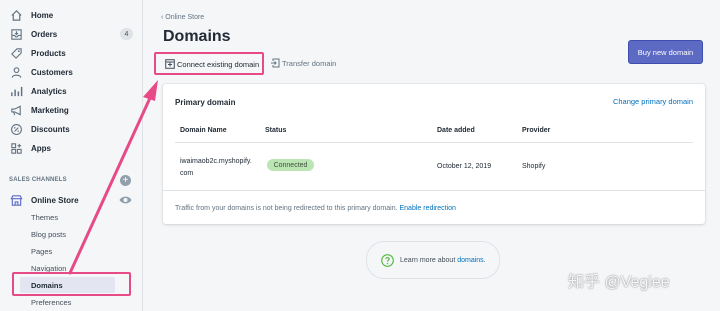  What do you see at coordinates (205, 102) in the screenshot?
I see `card-title: Primary domain` at bounding box center [205, 102].